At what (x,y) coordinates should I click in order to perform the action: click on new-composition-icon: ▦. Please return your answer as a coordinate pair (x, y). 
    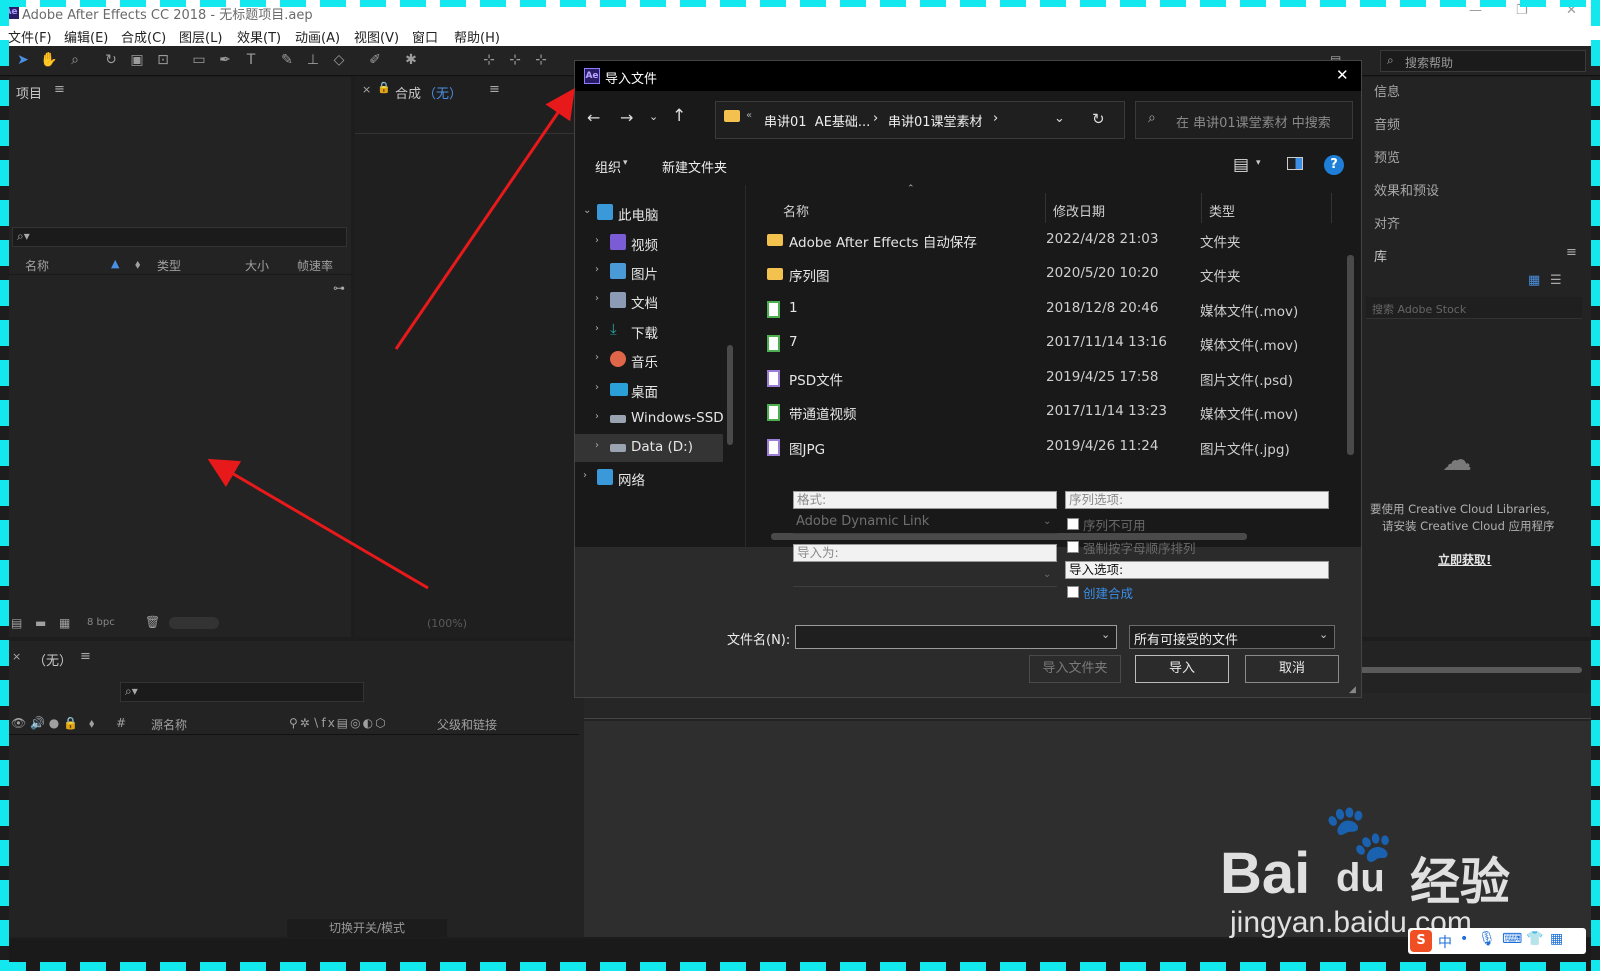
    Looking at the image, I should click on (64, 623).